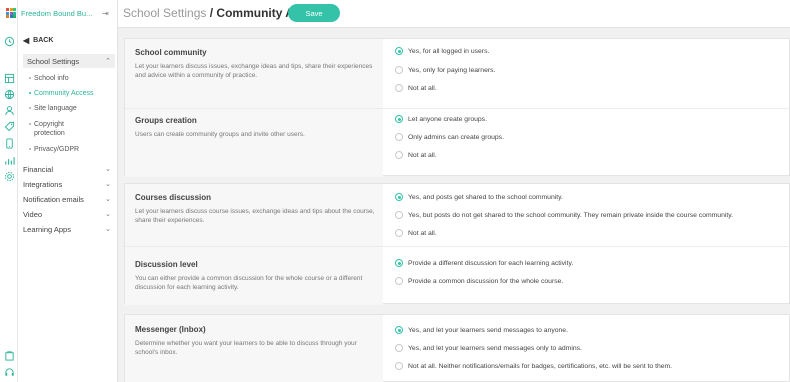  I want to click on setting-title: Groups creation, so click(166, 120).